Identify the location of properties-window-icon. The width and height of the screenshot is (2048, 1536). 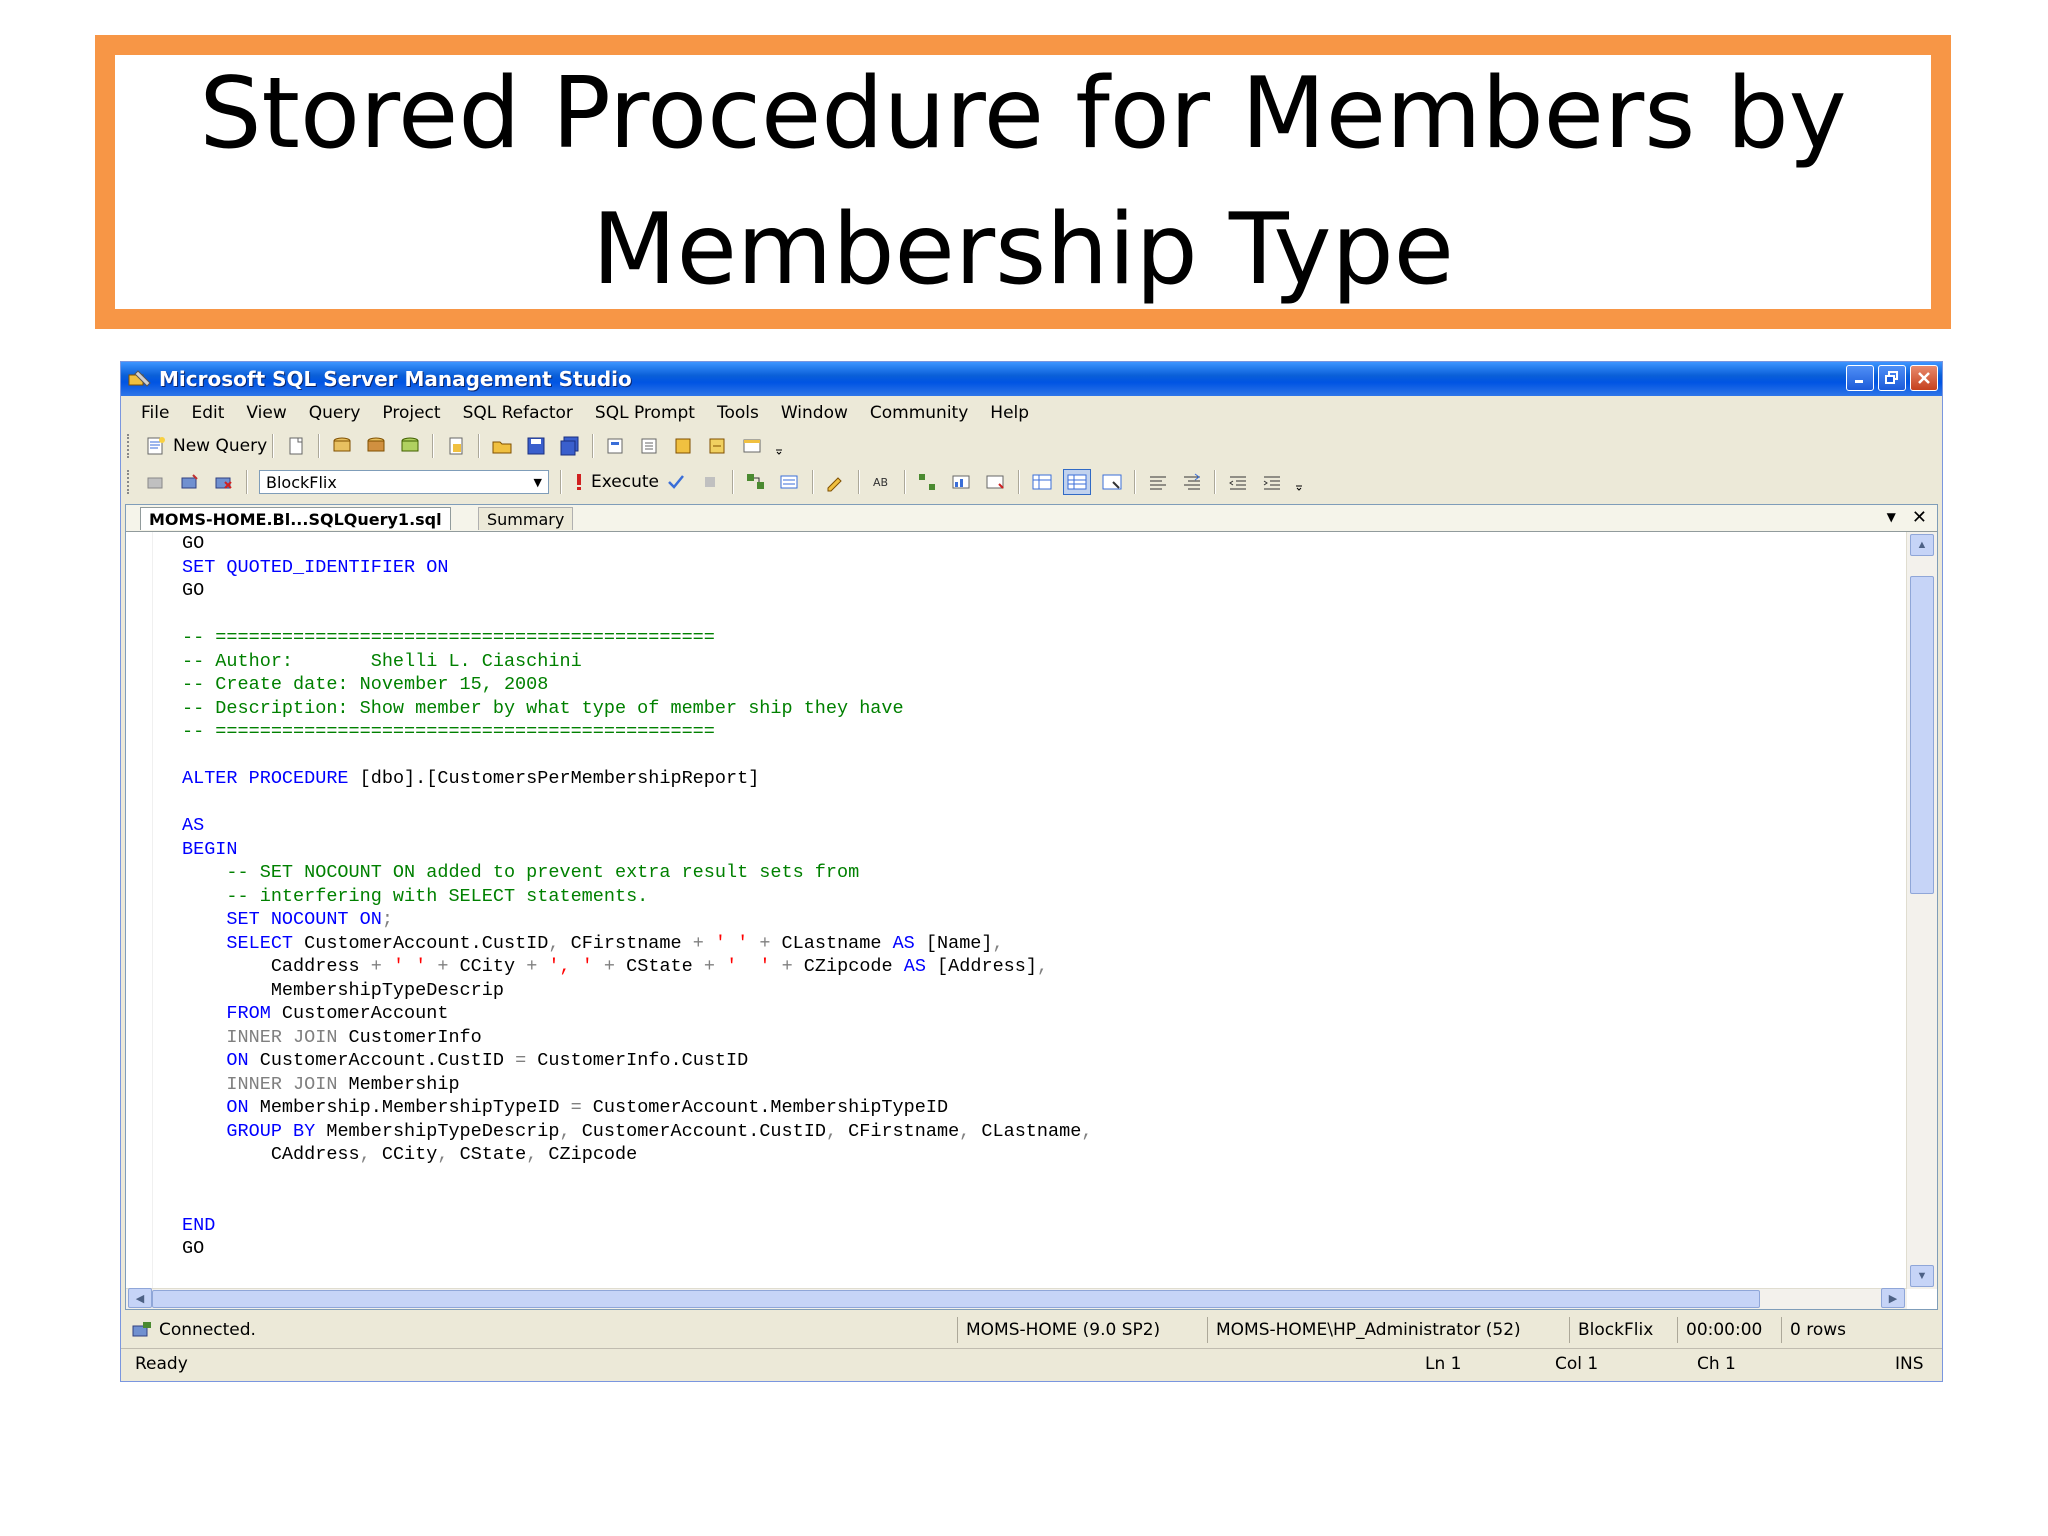
(752, 446).